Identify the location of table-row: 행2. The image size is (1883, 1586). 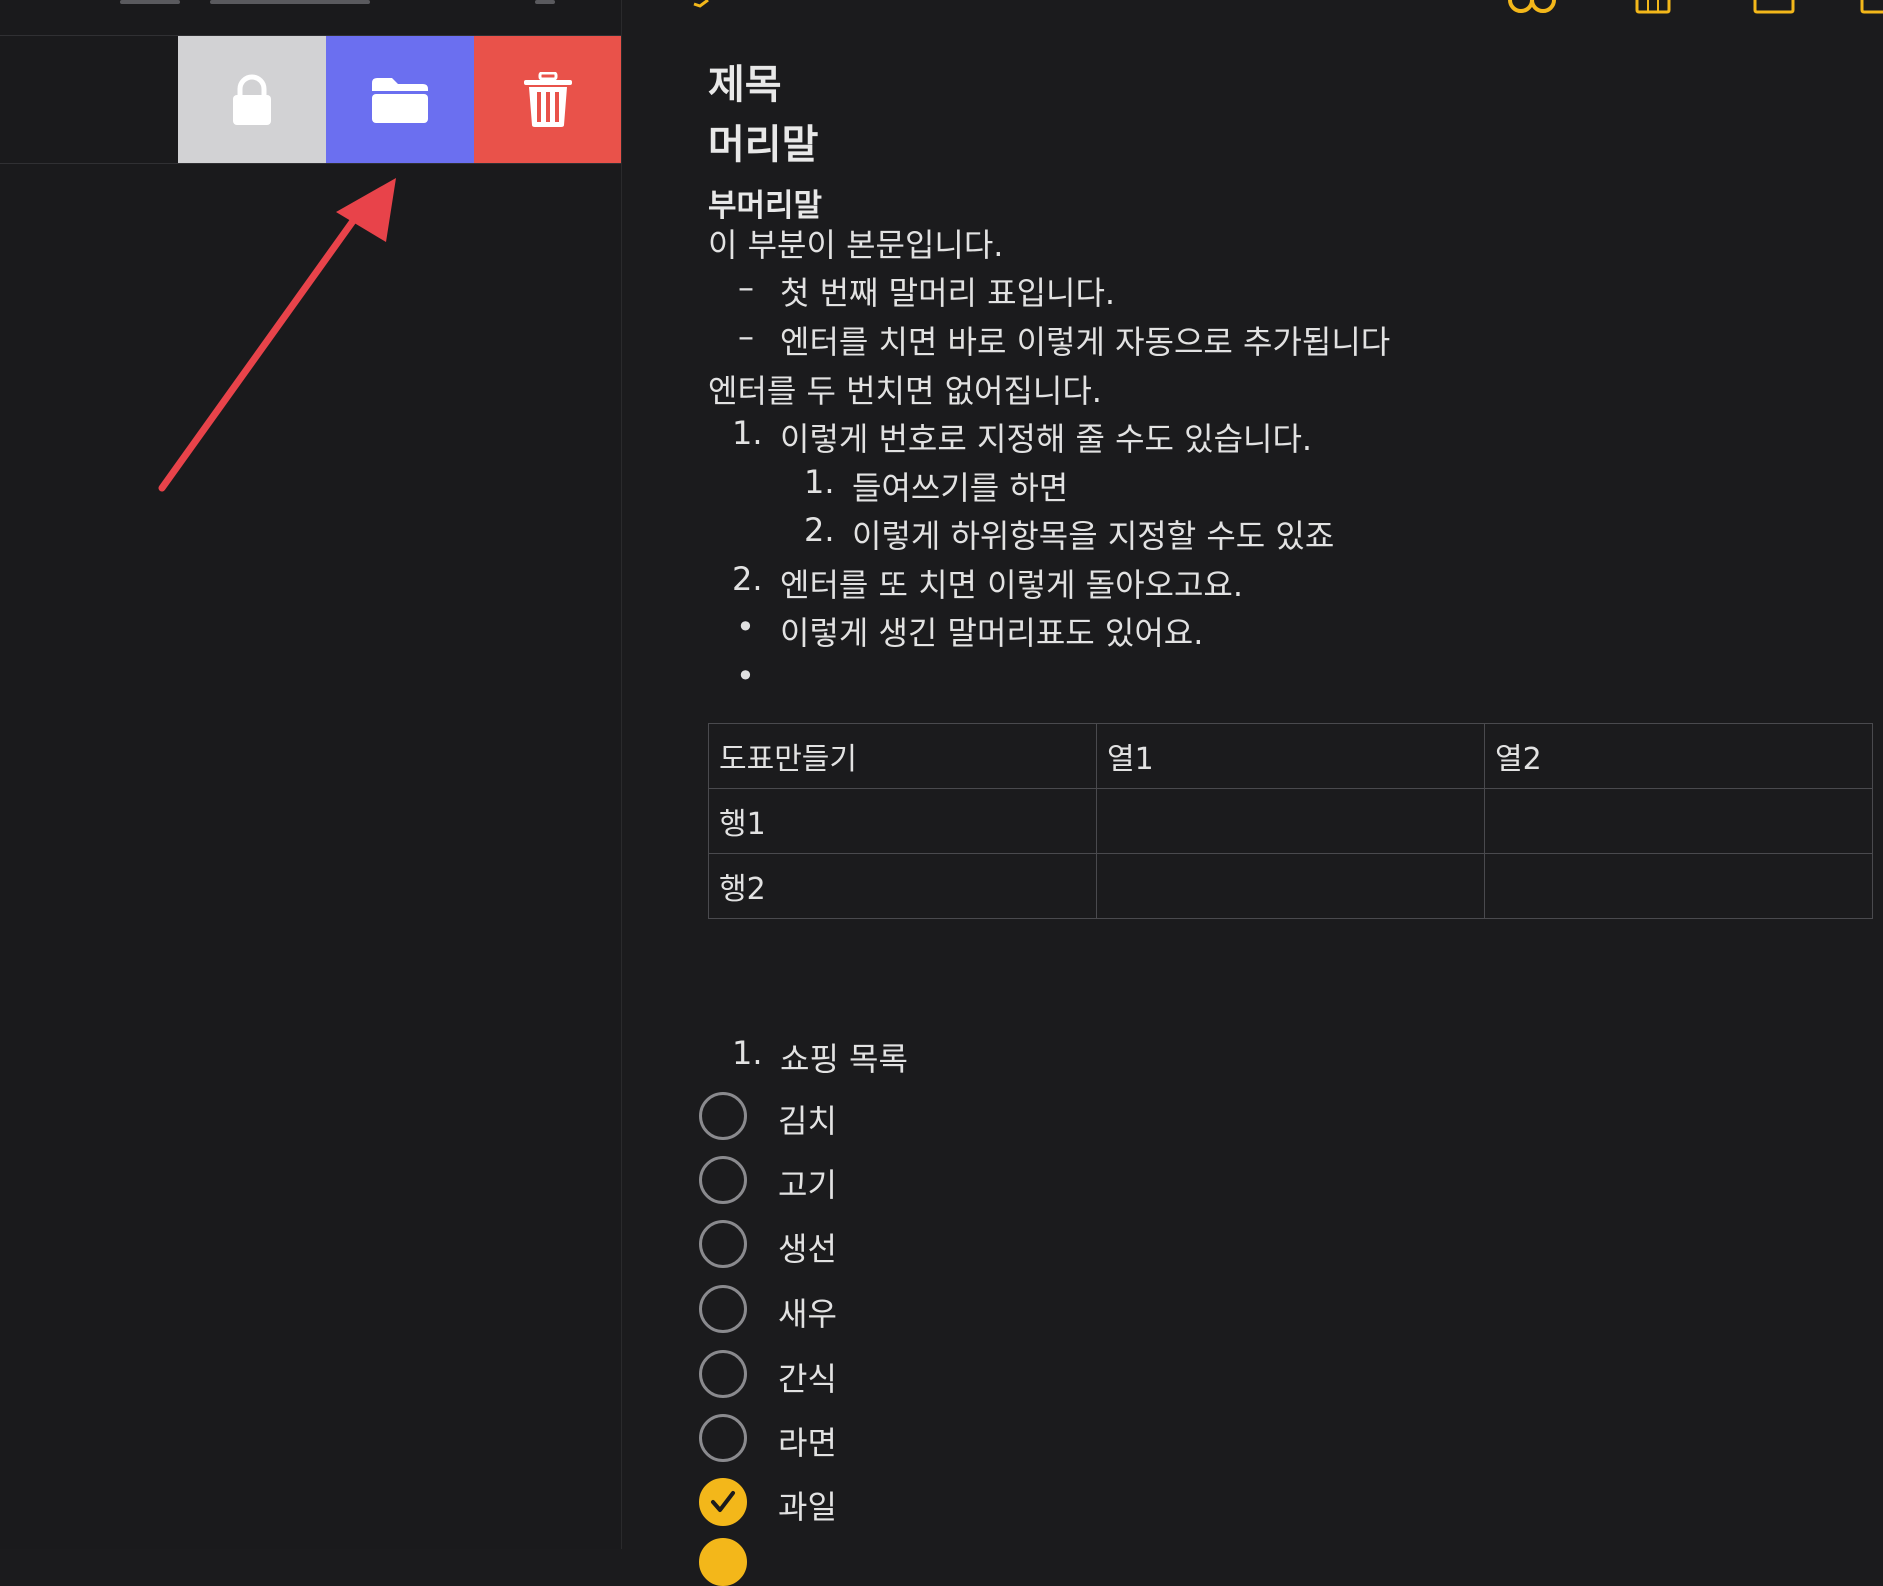
(1290, 886).